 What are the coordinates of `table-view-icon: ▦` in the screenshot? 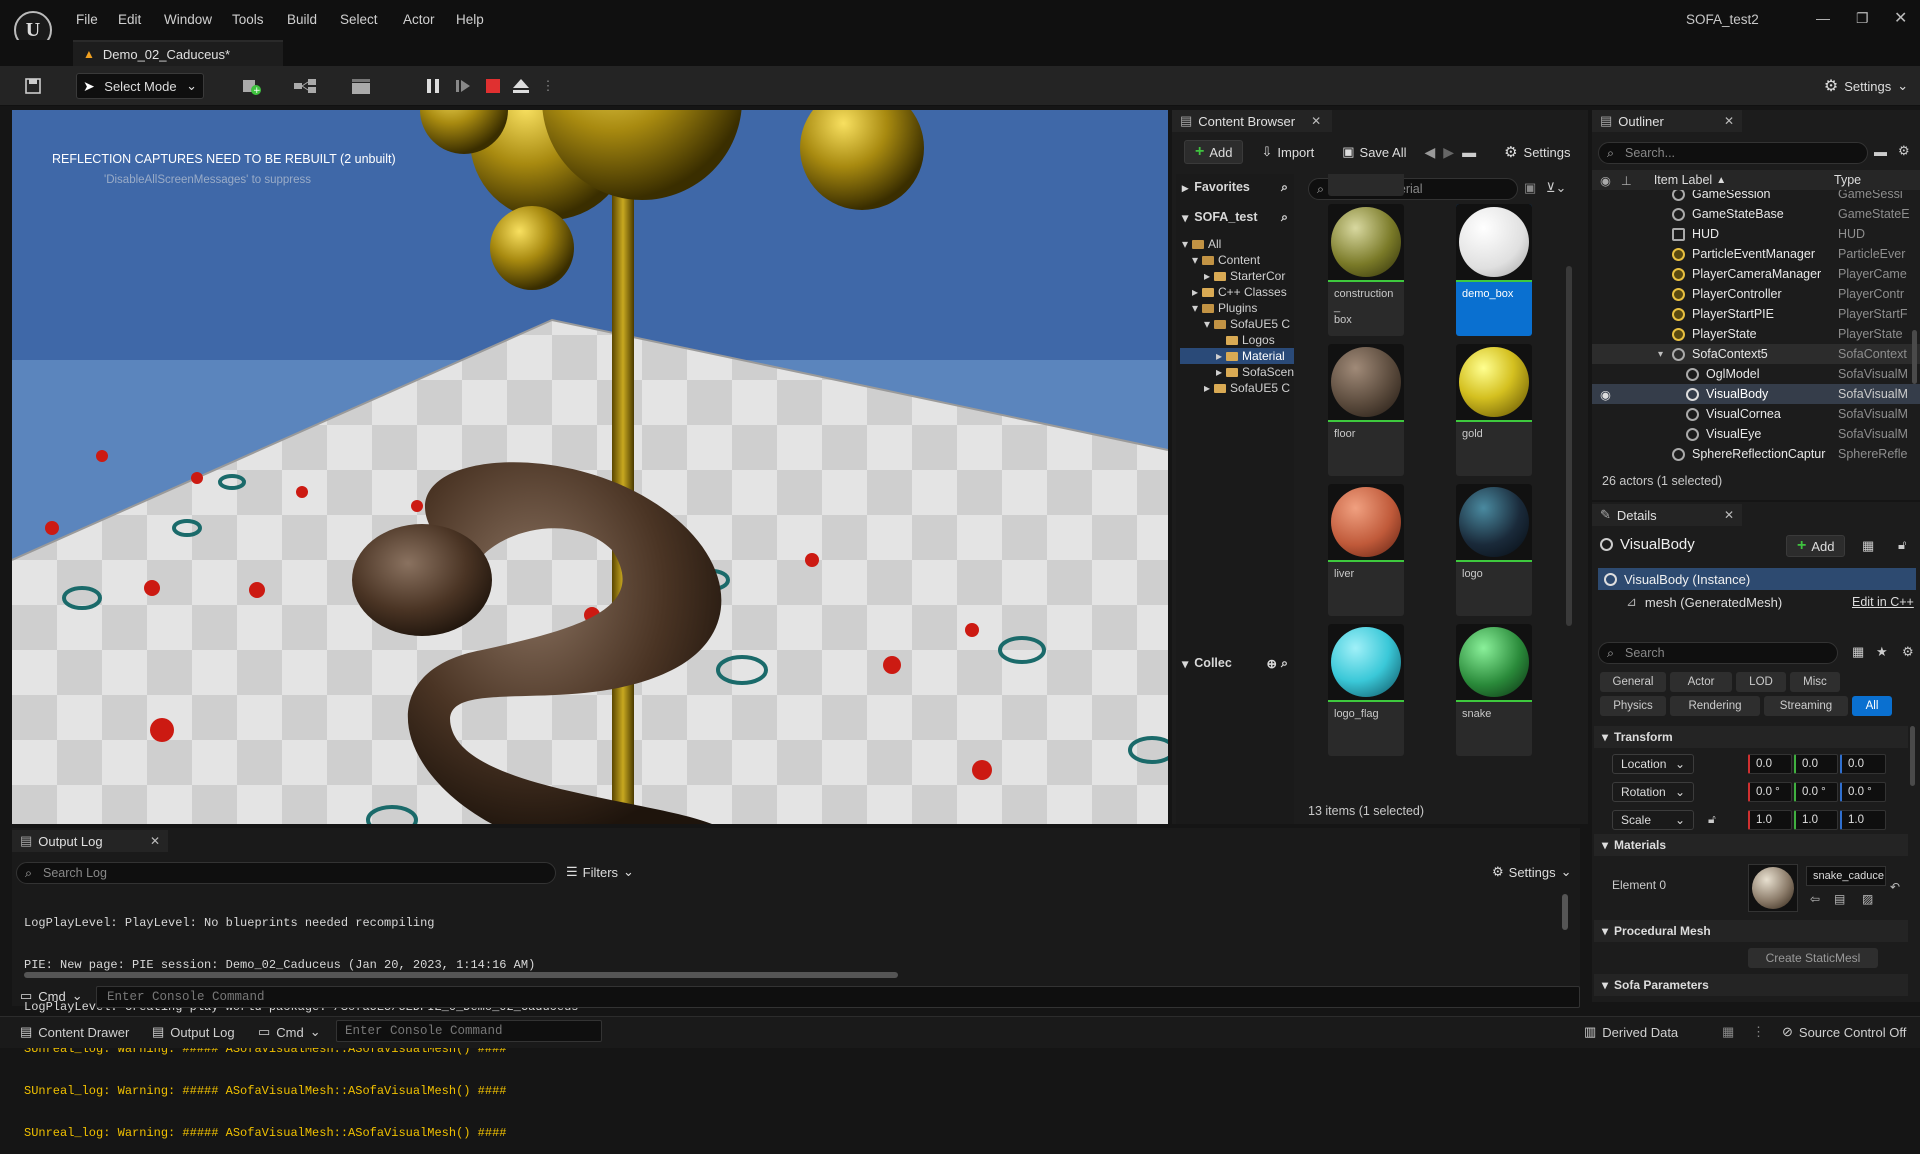 It's located at (1858, 652).